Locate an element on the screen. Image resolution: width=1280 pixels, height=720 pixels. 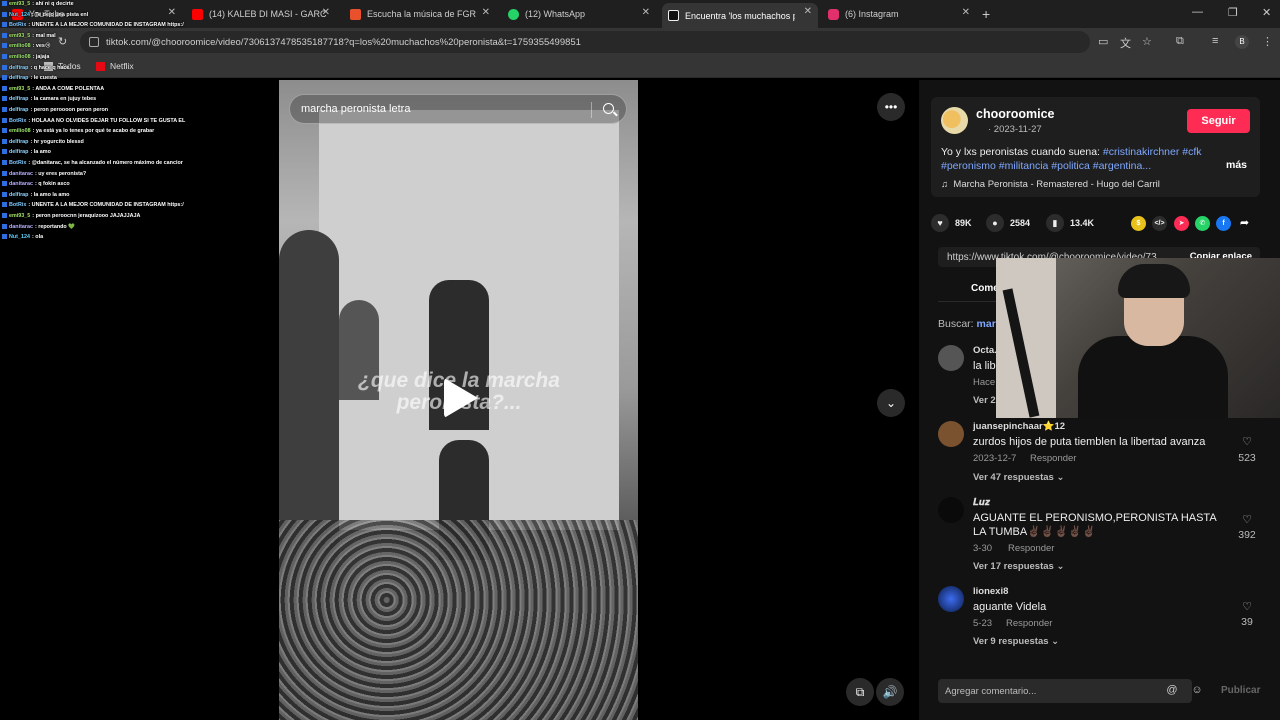
minimize-button: — is located at coordinates (1197, 12).